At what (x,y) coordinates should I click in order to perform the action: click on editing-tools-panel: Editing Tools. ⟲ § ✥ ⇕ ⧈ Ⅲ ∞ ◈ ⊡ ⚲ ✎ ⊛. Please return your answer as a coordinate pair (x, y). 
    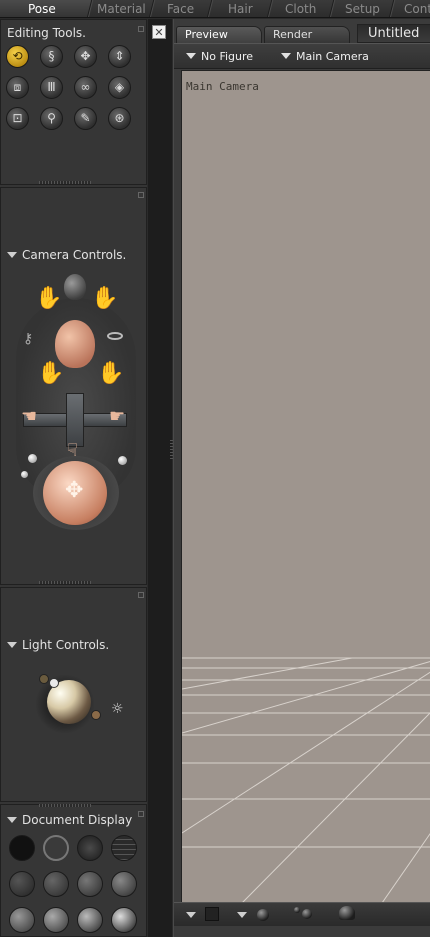
    Looking at the image, I should click on (73, 102).